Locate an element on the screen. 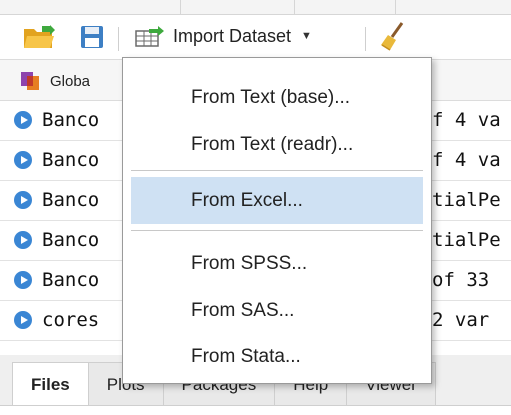  broom-icon is located at coordinates (392, 36).